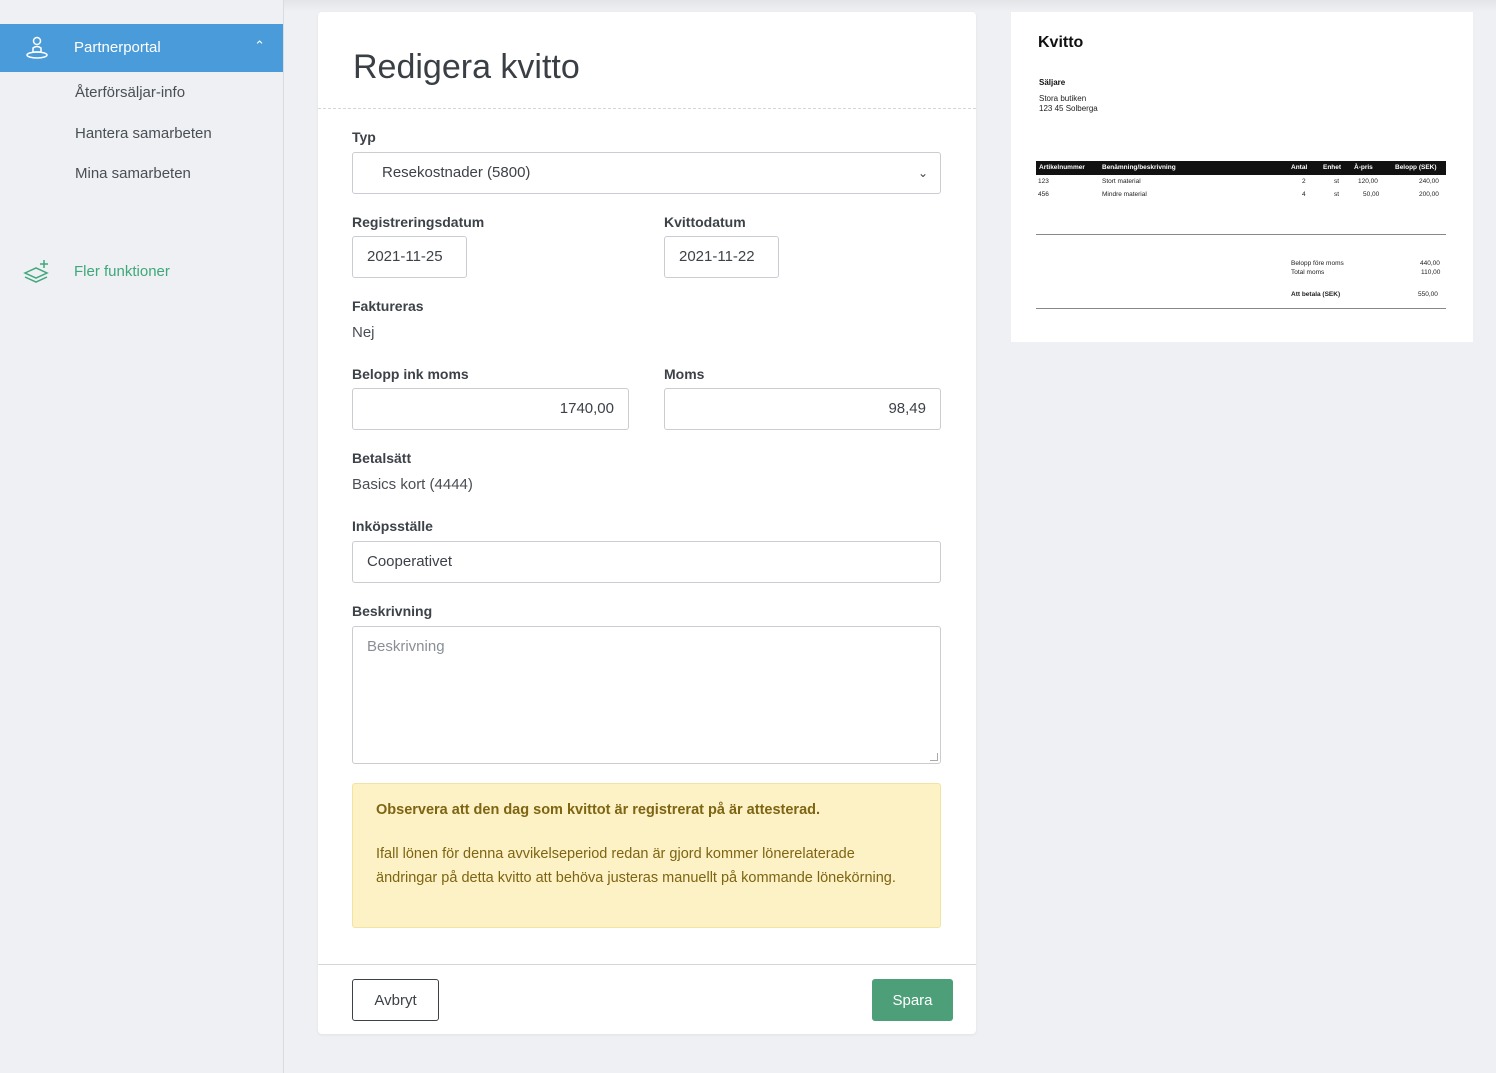 The image size is (1496, 1073). Describe the element at coordinates (406, 646) in the screenshot. I see `description-placeholder: Beskrivning` at that location.